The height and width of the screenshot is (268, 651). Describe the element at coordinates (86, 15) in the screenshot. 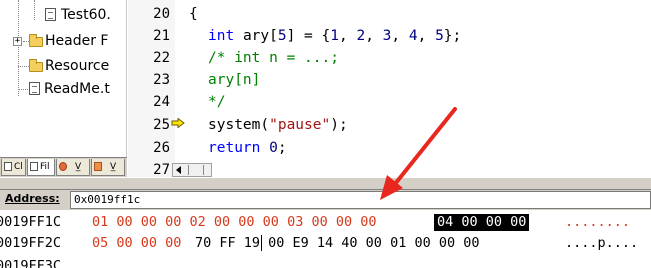

I see `tree-item-label: Test60.` at that location.